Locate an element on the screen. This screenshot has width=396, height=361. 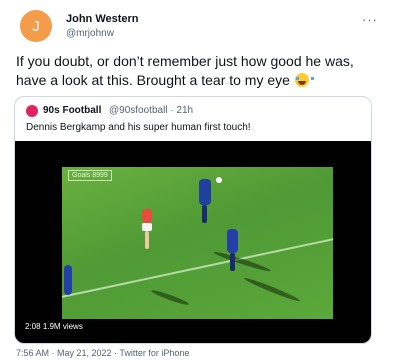
author-avatar: J is located at coordinates (36, 26).